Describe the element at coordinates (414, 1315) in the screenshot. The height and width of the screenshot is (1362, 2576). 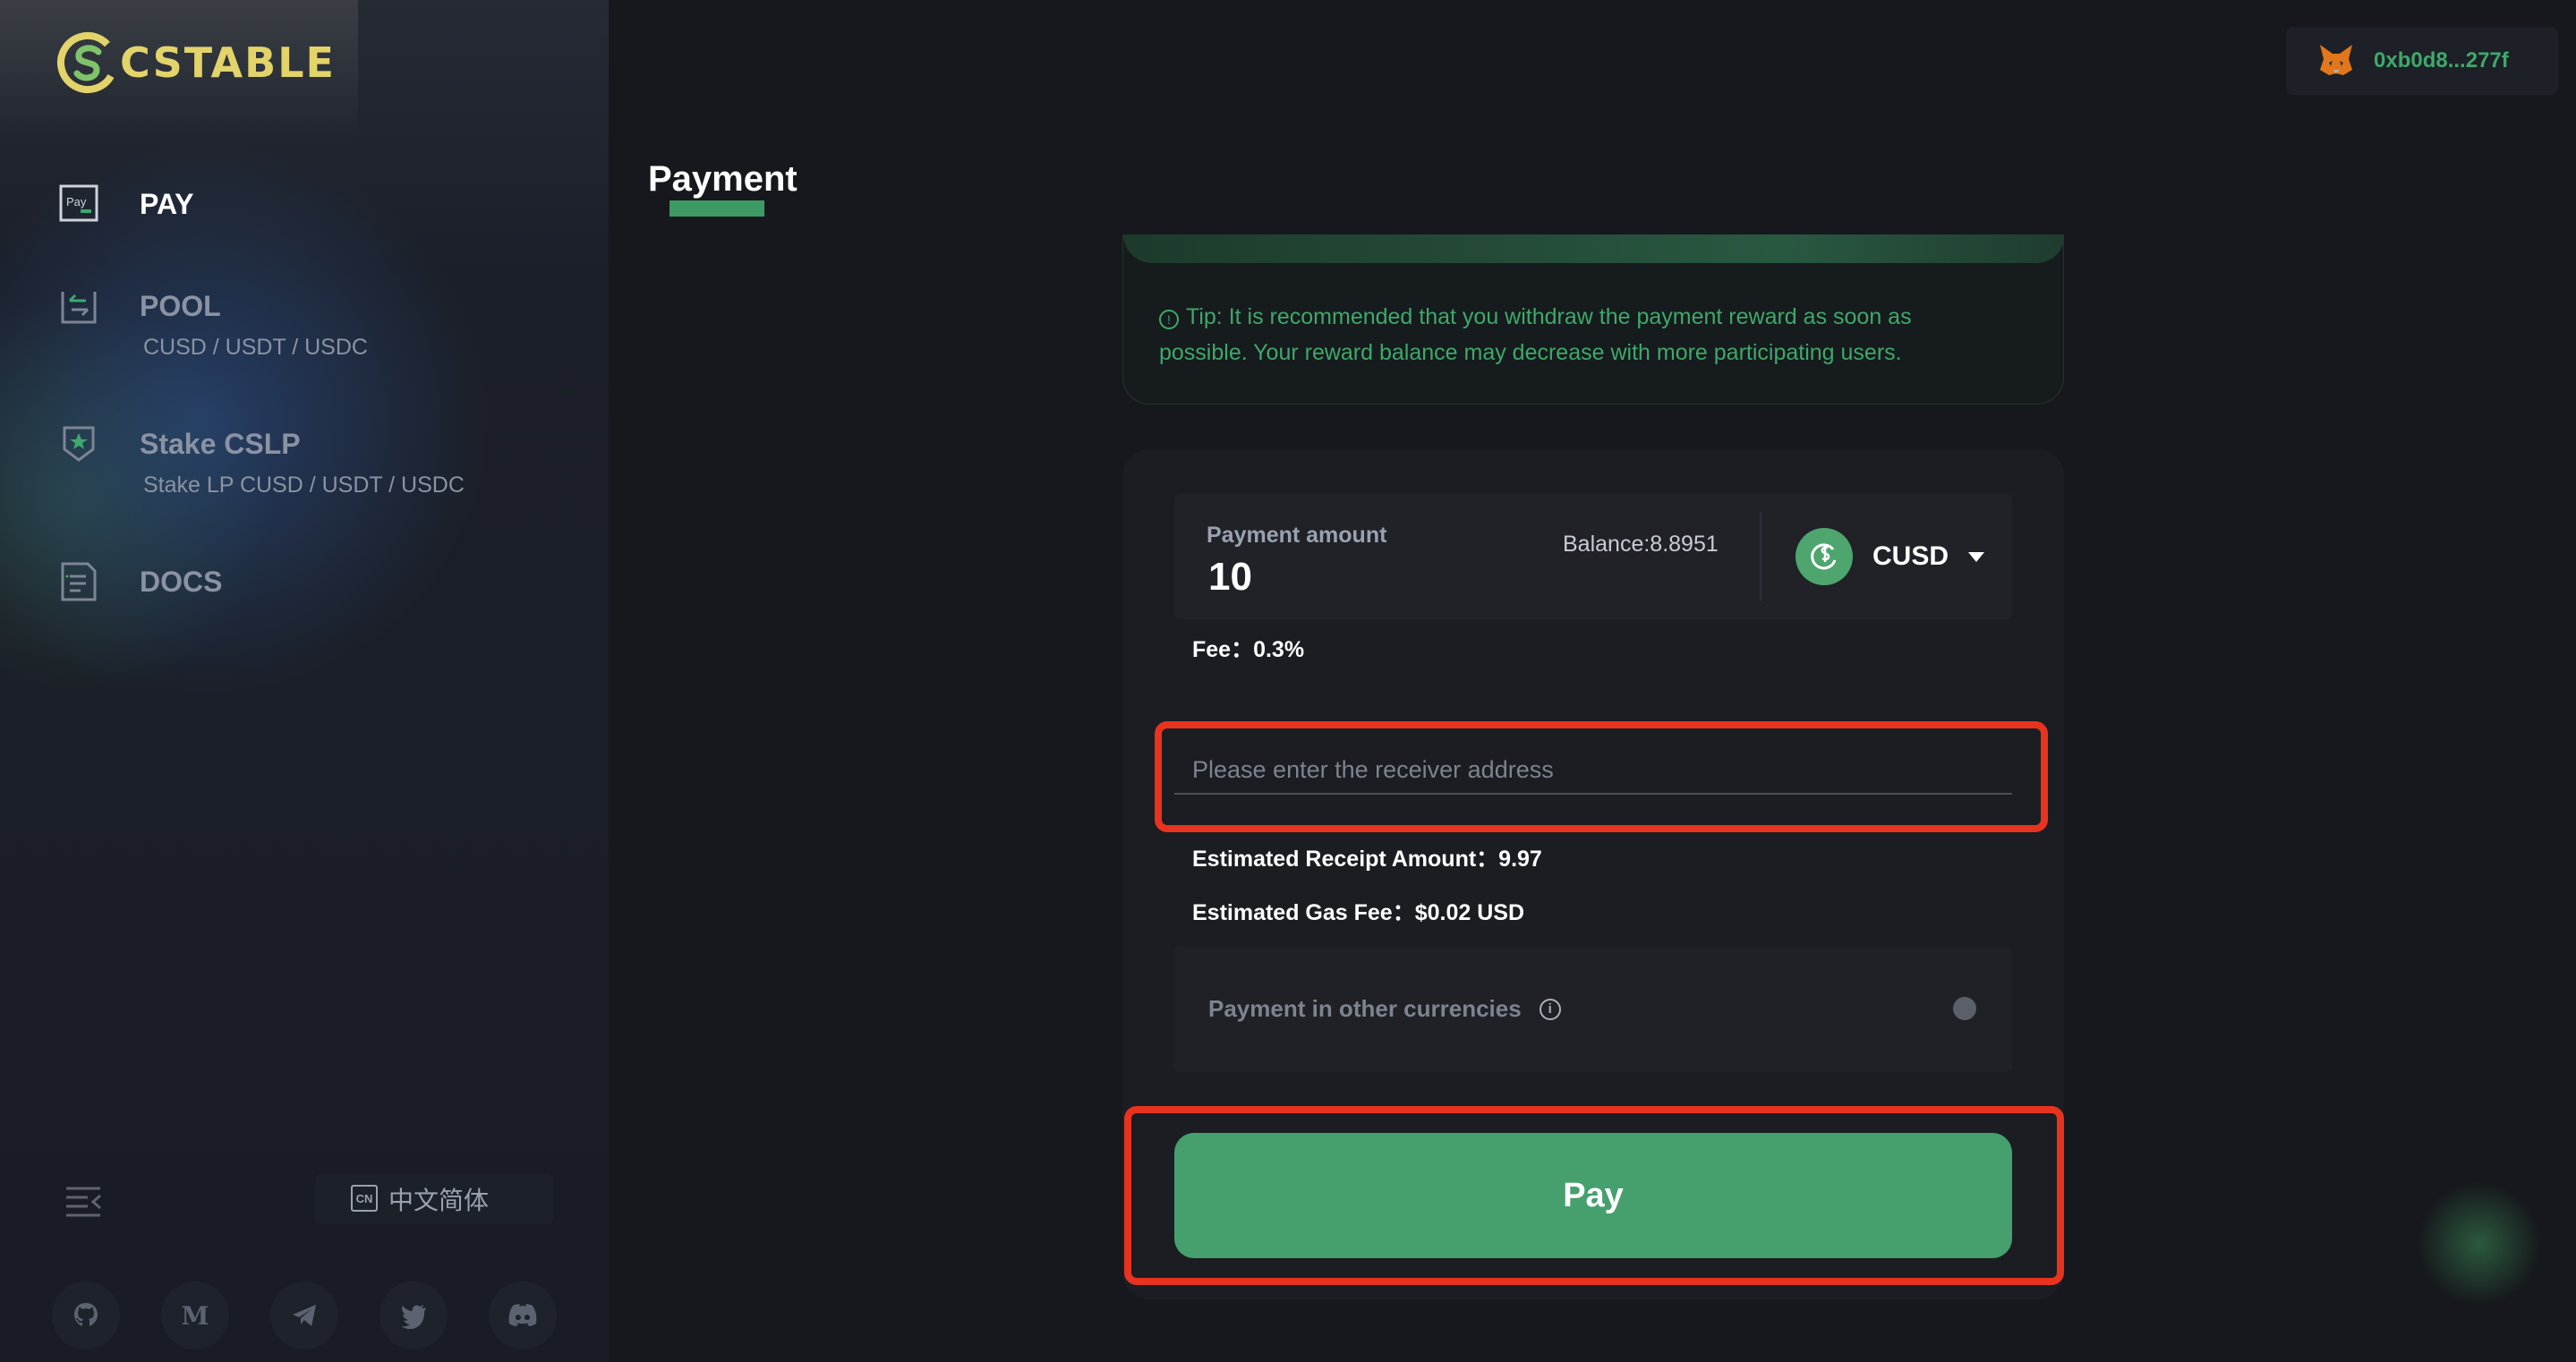
I see `twitter-icon` at that location.